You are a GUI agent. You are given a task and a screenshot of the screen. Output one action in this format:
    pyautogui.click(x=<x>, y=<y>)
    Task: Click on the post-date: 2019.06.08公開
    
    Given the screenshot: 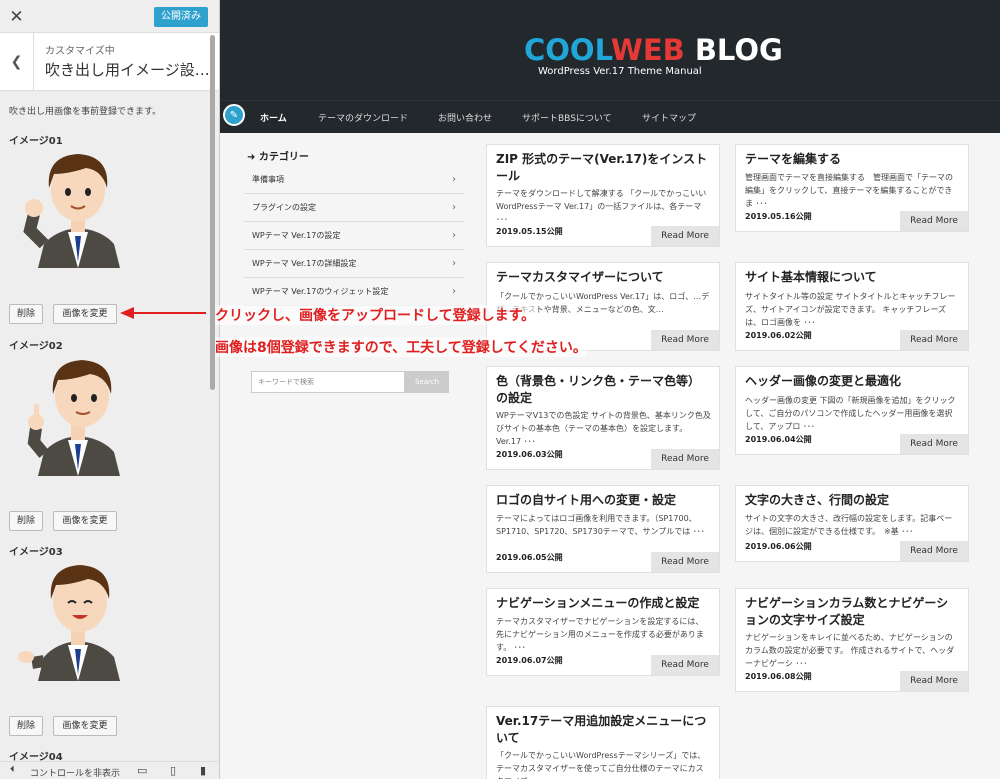 What is the action you would take?
    pyautogui.click(x=778, y=676)
    